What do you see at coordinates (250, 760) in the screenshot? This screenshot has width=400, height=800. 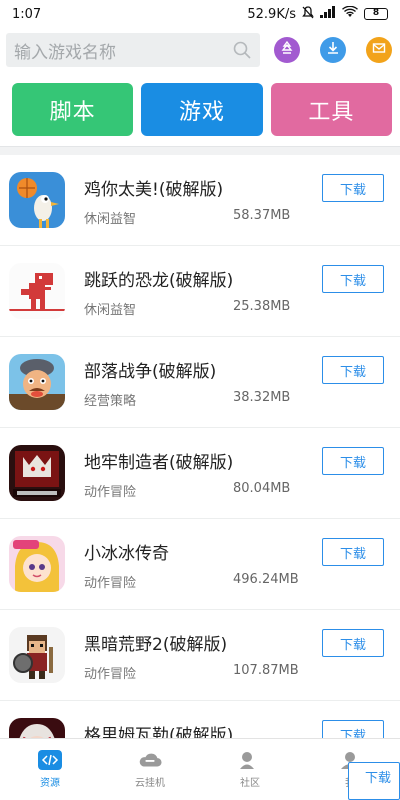 I see `community-icon` at bounding box center [250, 760].